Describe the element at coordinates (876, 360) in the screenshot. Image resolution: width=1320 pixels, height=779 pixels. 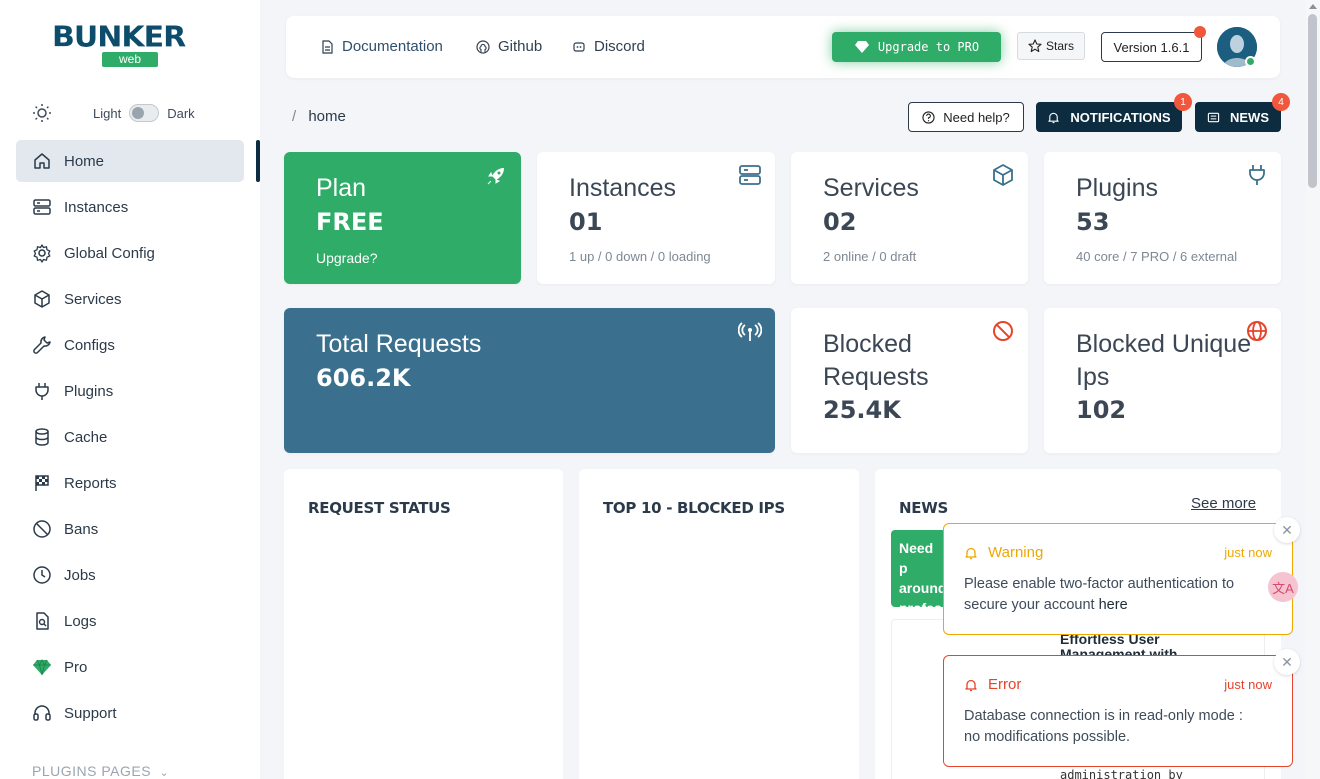
I see `blocked-requests-title: Blocked Requests` at that location.